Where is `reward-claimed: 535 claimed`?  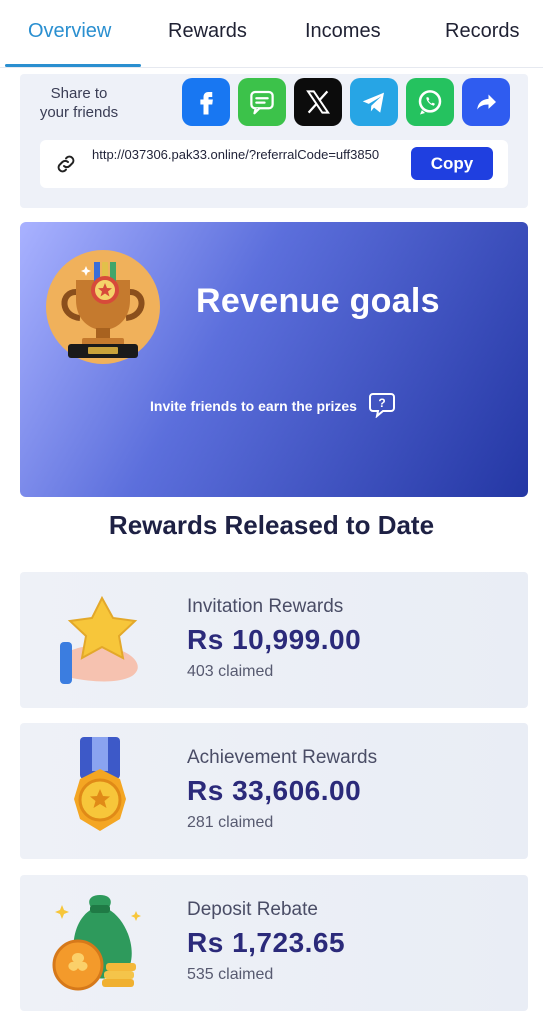
reward-claimed: 535 claimed is located at coordinates (230, 974).